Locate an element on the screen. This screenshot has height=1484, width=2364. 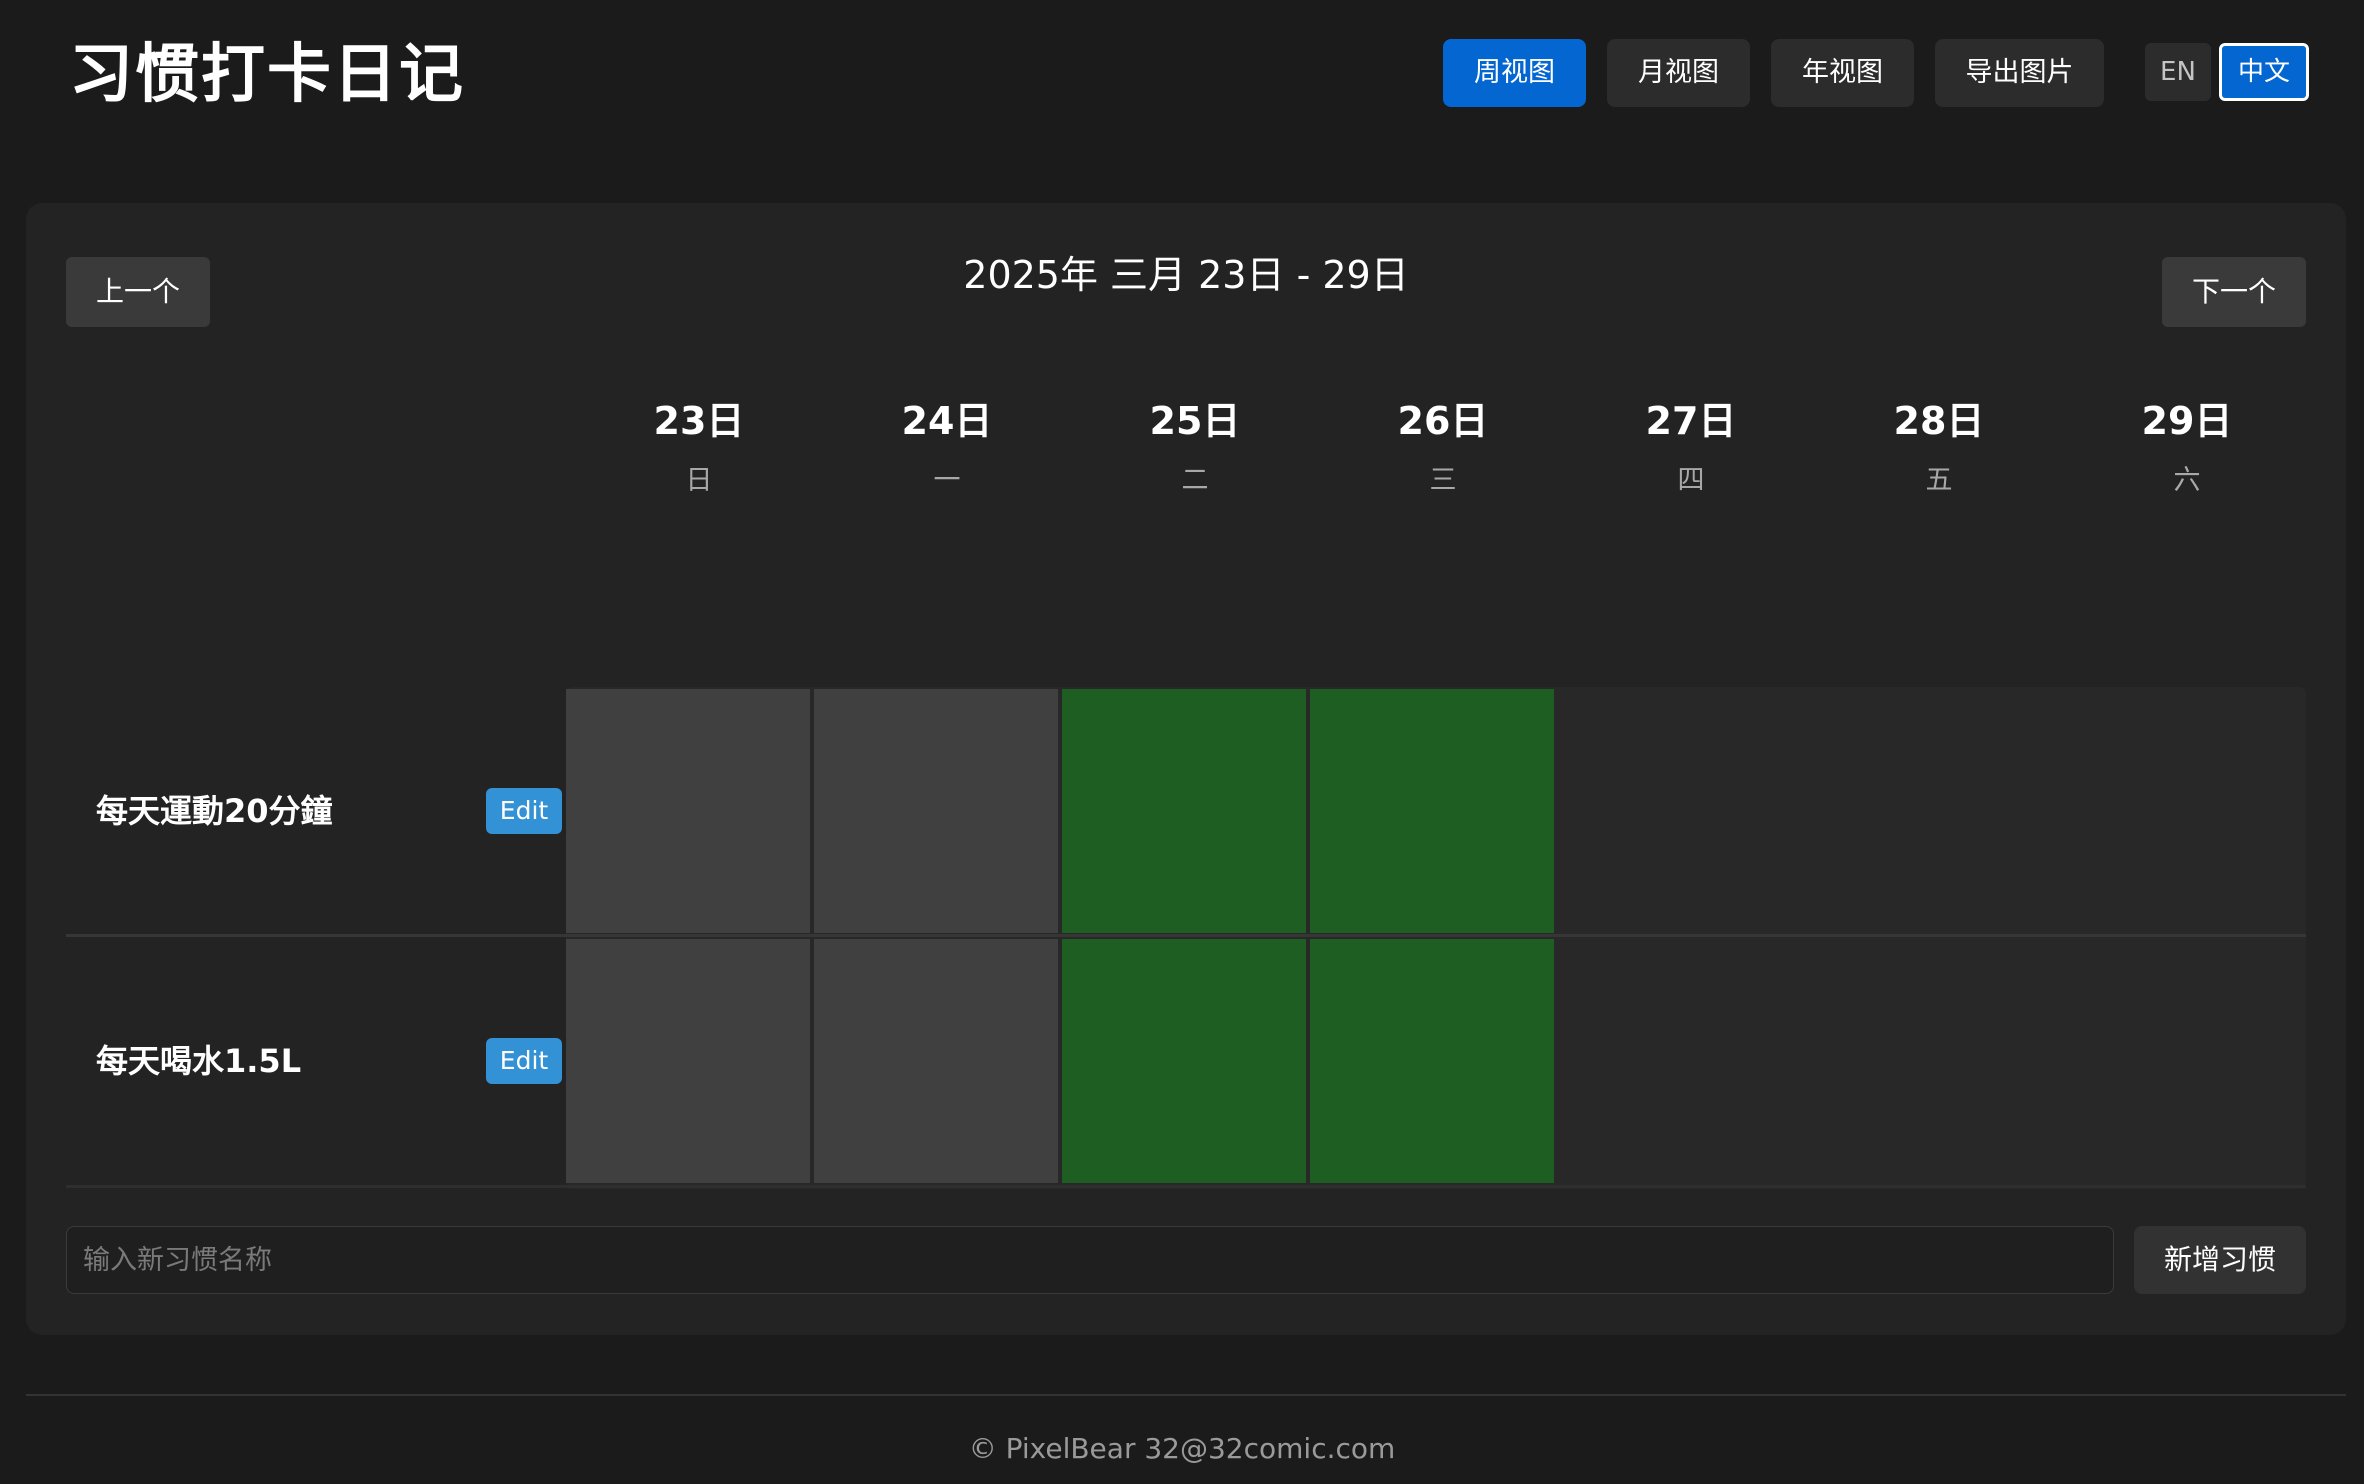
day-weekday: 五 is located at coordinates (1939, 480).